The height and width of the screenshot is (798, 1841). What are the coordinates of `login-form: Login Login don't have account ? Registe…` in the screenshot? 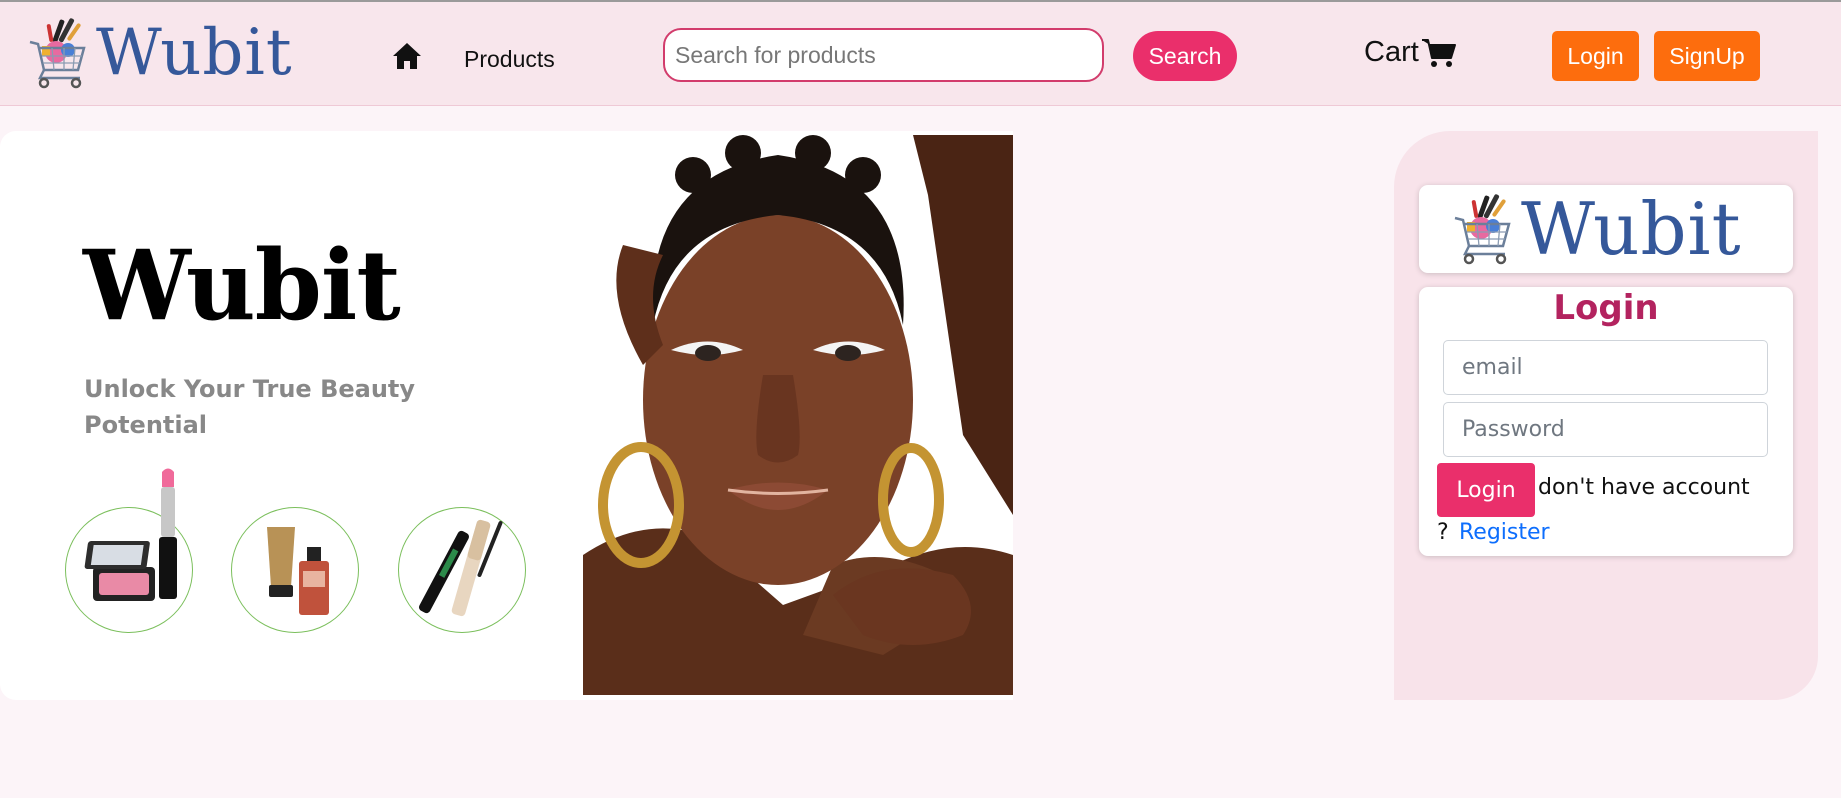 It's located at (1606, 421).